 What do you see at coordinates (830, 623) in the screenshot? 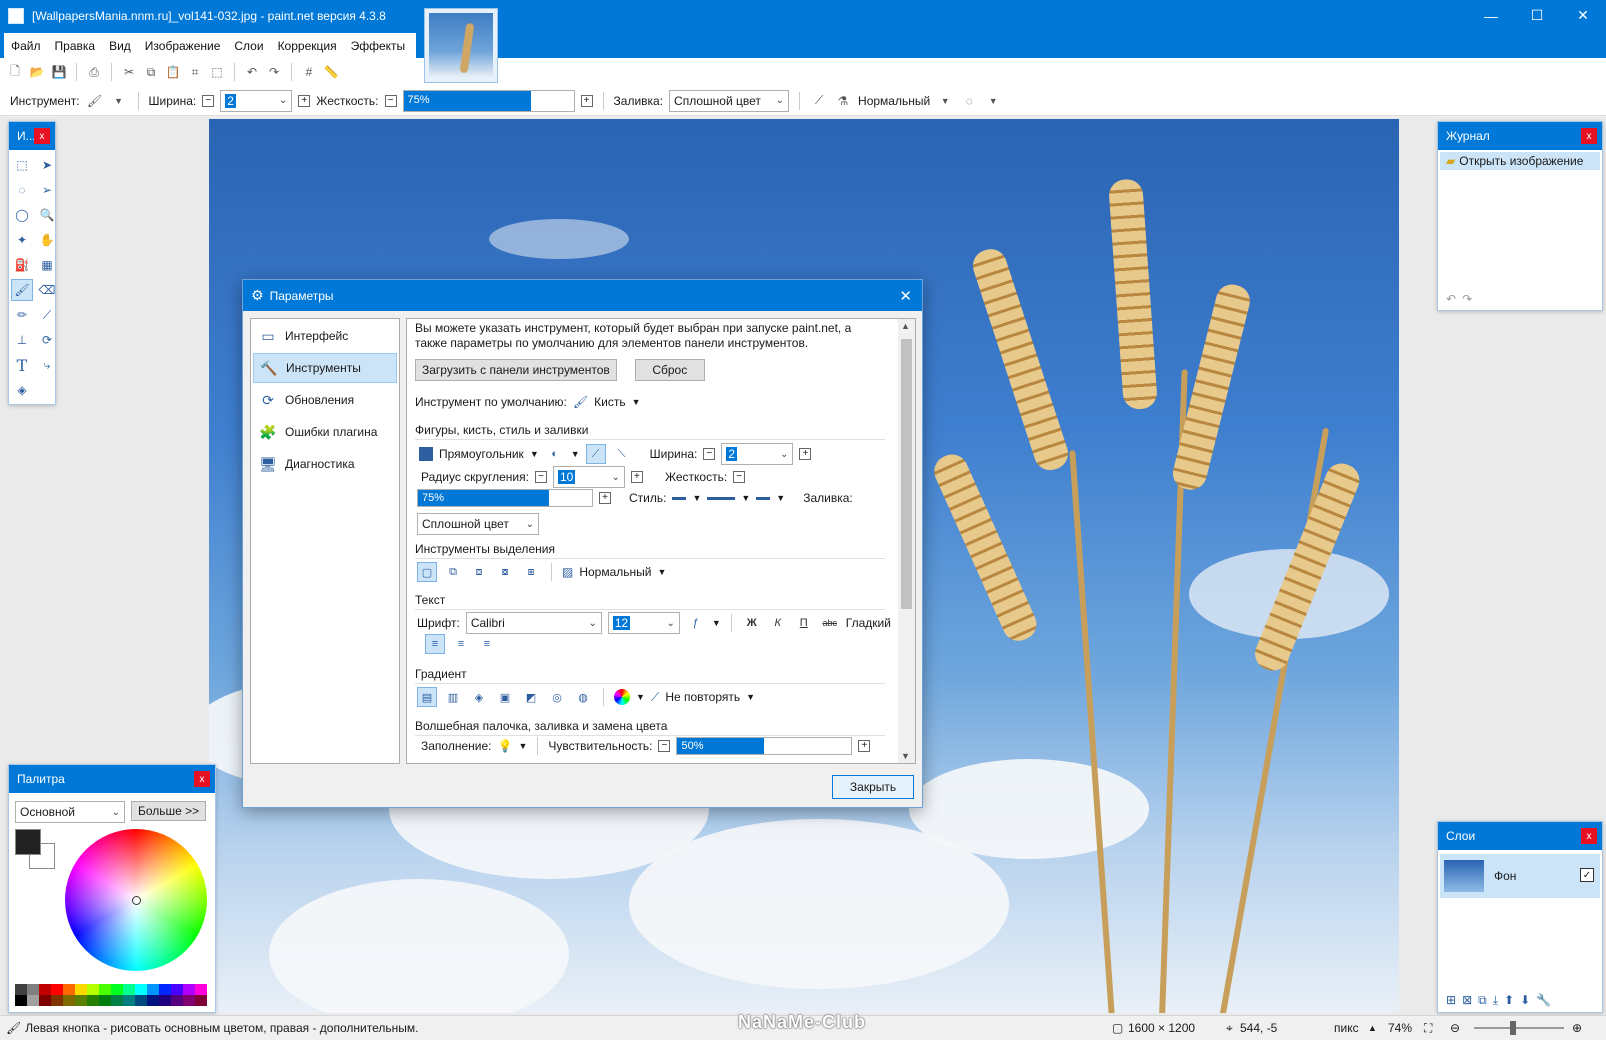
I see `strikethrough-button: abc` at bounding box center [830, 623].